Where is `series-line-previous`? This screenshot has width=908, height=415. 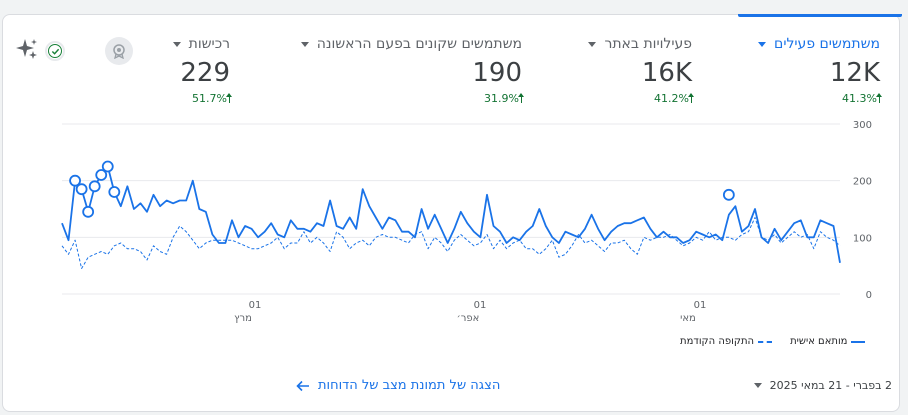
series-line-previous is located at coordinates (451, 243).